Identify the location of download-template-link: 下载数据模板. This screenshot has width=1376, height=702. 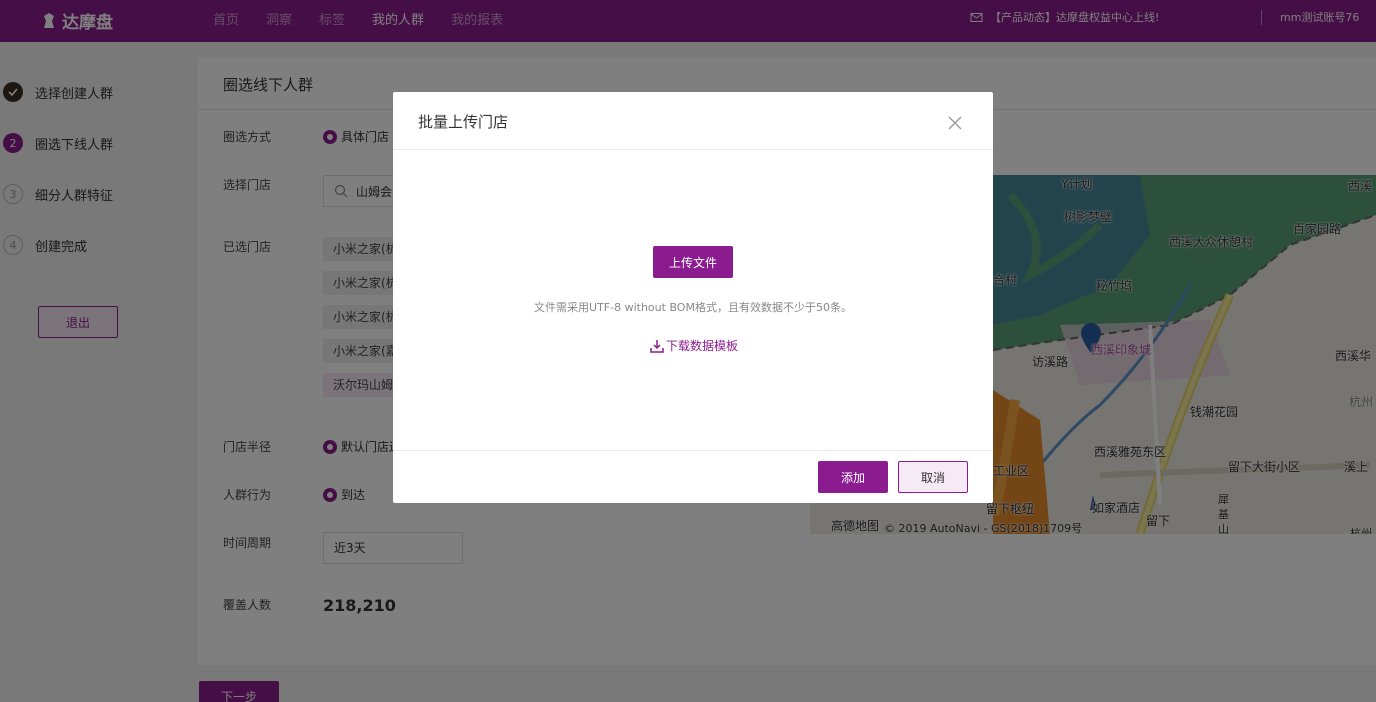
(694, 345).